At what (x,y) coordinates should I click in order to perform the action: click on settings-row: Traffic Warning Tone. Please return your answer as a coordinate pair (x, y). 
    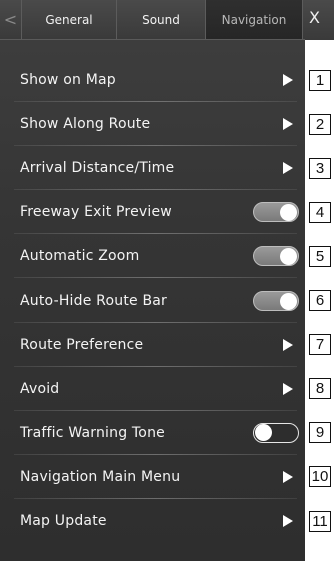
    Looking at the image, I should click on (152, 433).